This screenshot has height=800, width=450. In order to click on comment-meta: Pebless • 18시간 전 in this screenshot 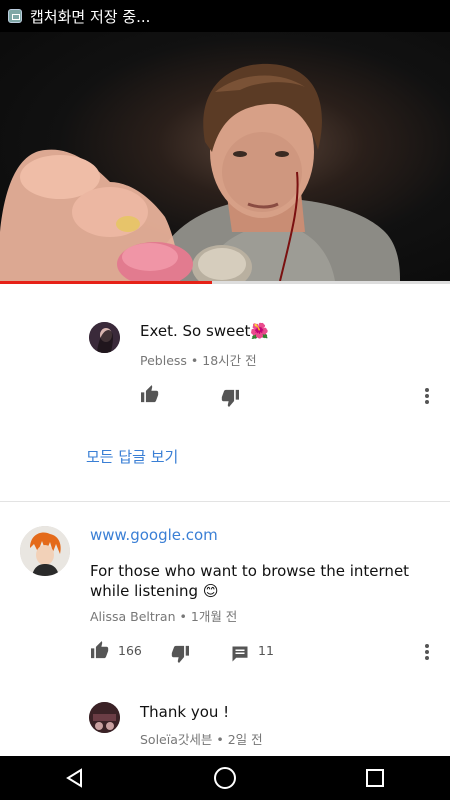, I will do `click(198, 359)`.